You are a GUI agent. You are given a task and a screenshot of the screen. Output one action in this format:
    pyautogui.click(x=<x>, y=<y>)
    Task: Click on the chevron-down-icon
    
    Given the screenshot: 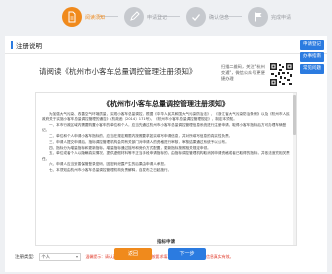 What is the action you would take?
    pyautogui.click(x=76, y=257)
    